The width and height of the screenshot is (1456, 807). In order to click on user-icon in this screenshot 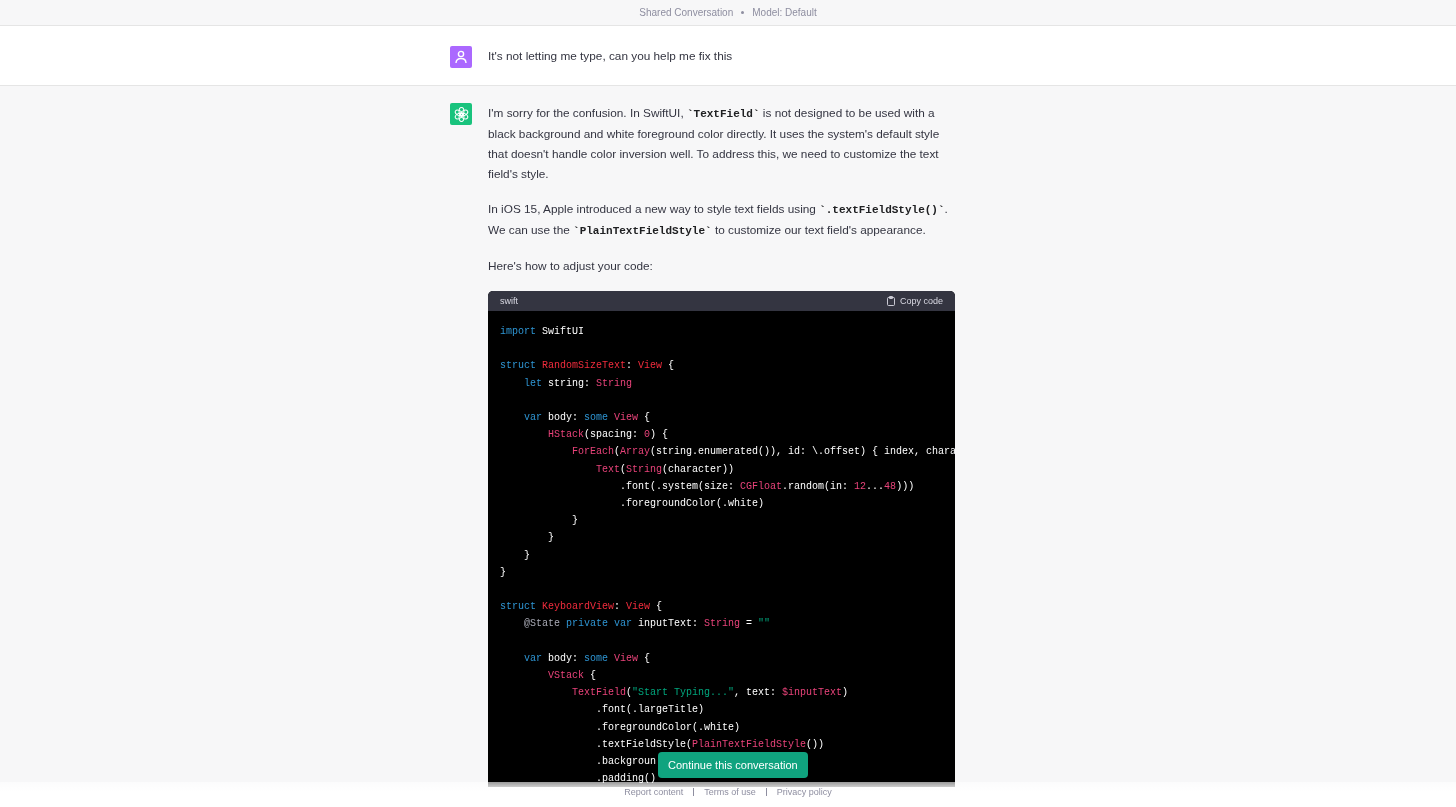, I will do `click(461, 57)`.